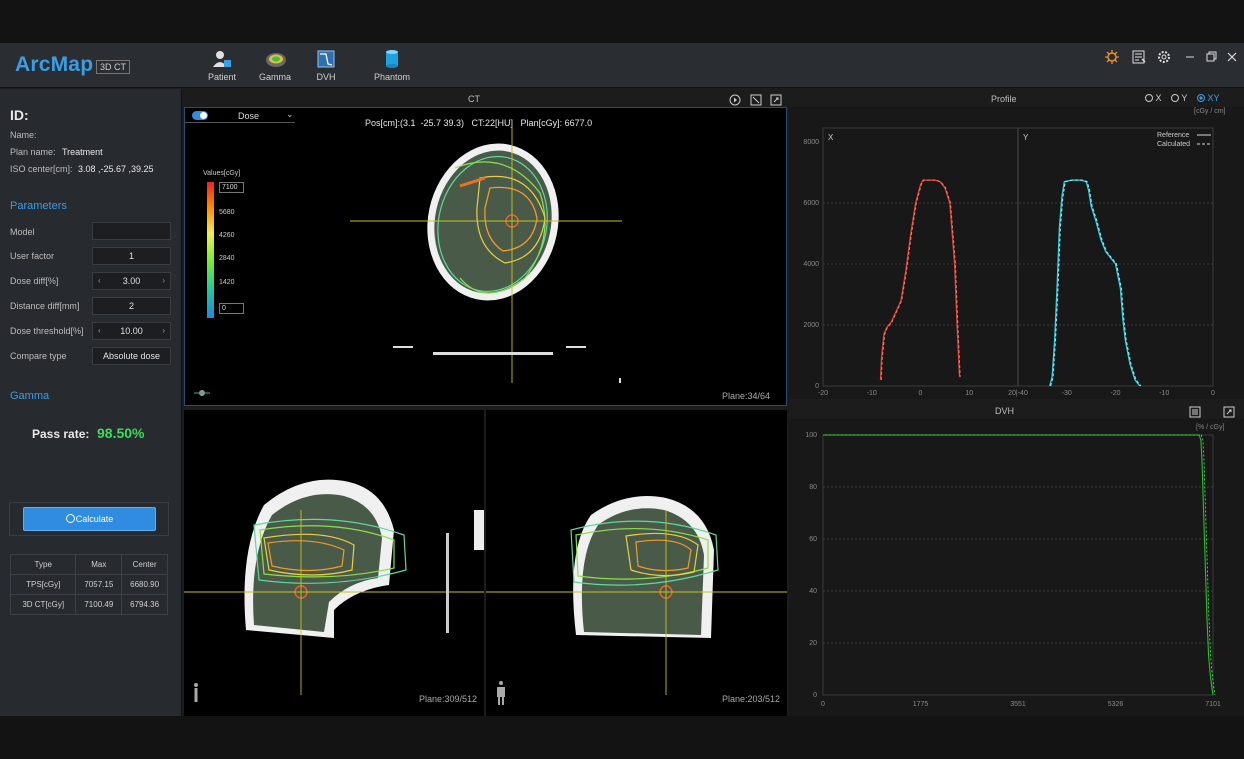  I want to click on table-cell: 6680.90, so click(144, 584).